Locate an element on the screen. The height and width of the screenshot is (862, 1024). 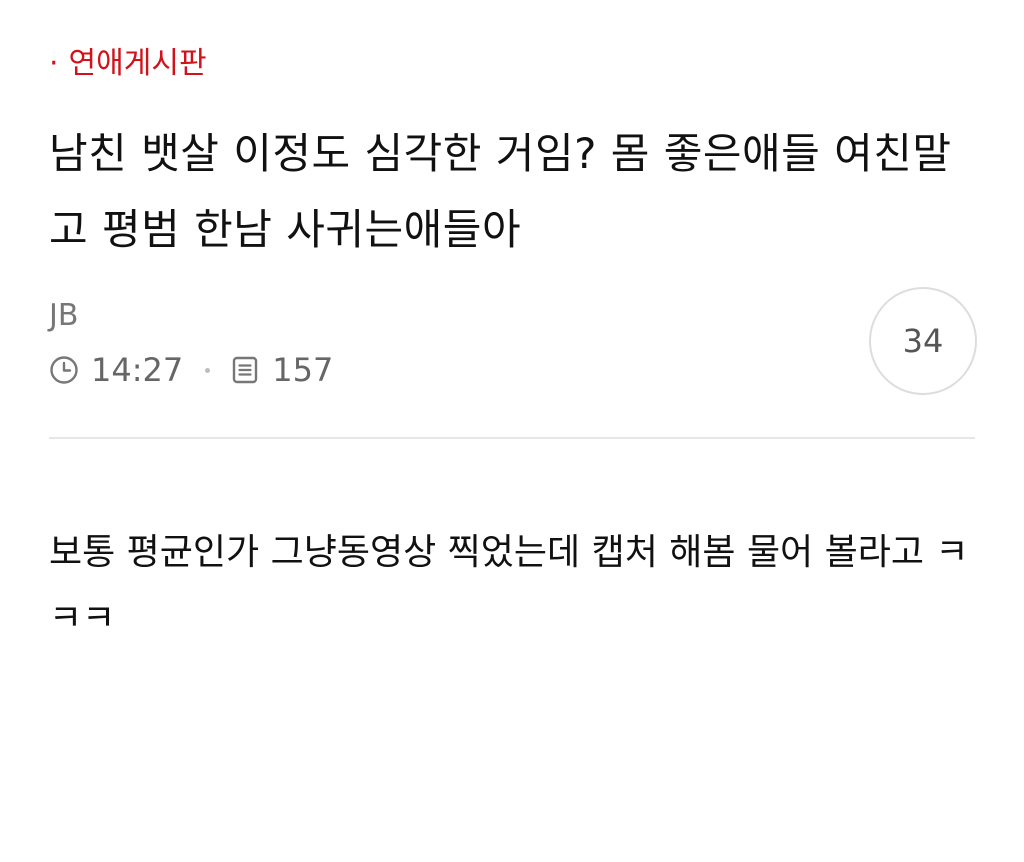
post-meta: 14:27 157 is located at coordinates (191, 370).